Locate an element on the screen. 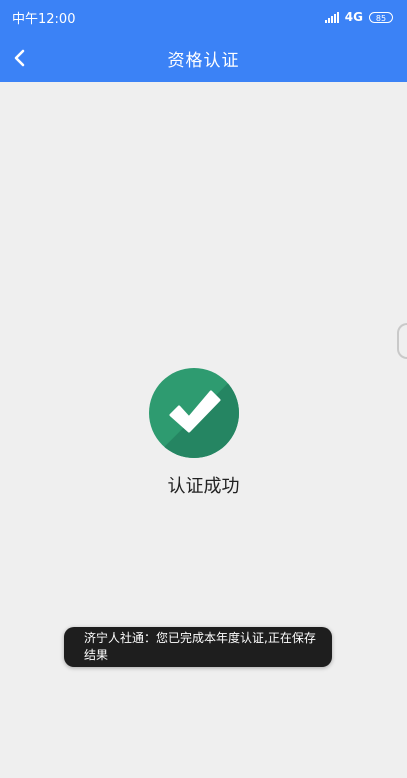 The width and height of the screenshot is (407, 778). check-mark-icon is located at coordinates (195, 411).